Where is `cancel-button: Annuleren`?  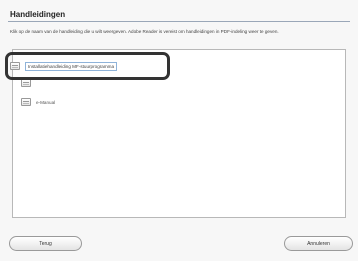 cancel-button: Annuleren is located at coordinates (318, 243).